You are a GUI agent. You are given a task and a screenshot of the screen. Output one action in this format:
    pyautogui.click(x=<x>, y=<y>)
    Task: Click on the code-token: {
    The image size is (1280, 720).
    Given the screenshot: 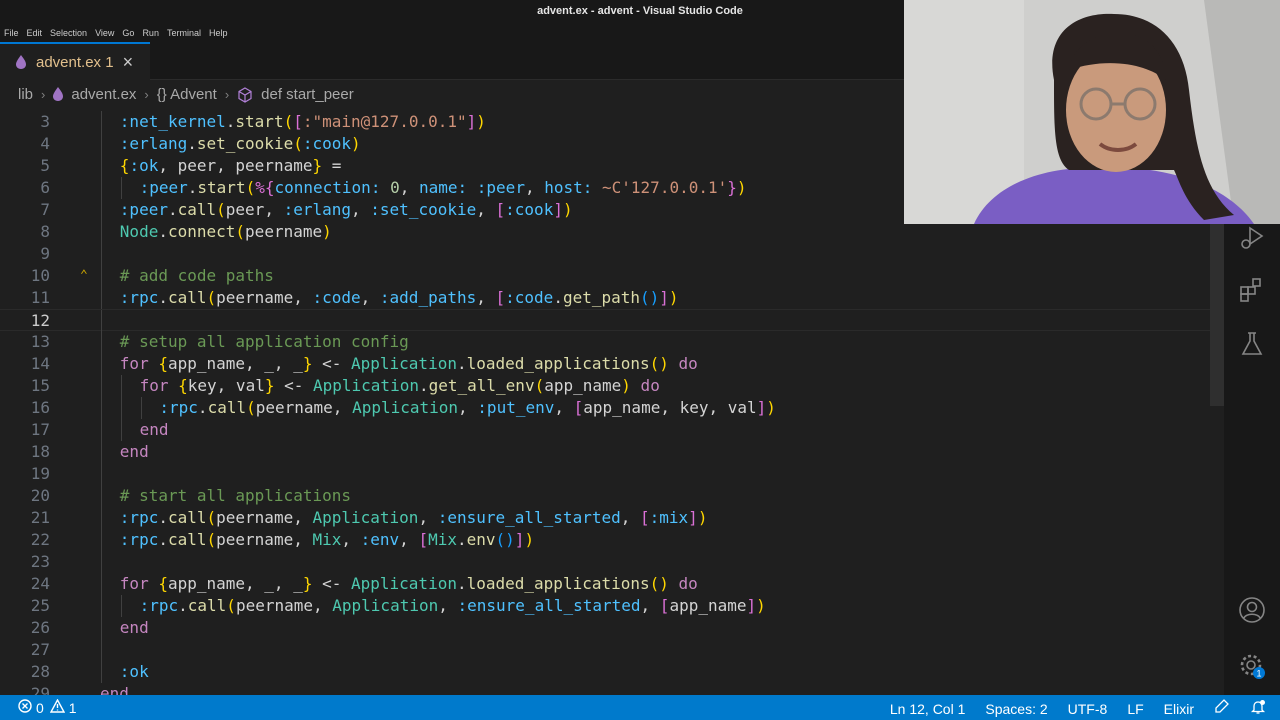 What is the action you would take?
    pyautogui.click(x=183, y=385)
    